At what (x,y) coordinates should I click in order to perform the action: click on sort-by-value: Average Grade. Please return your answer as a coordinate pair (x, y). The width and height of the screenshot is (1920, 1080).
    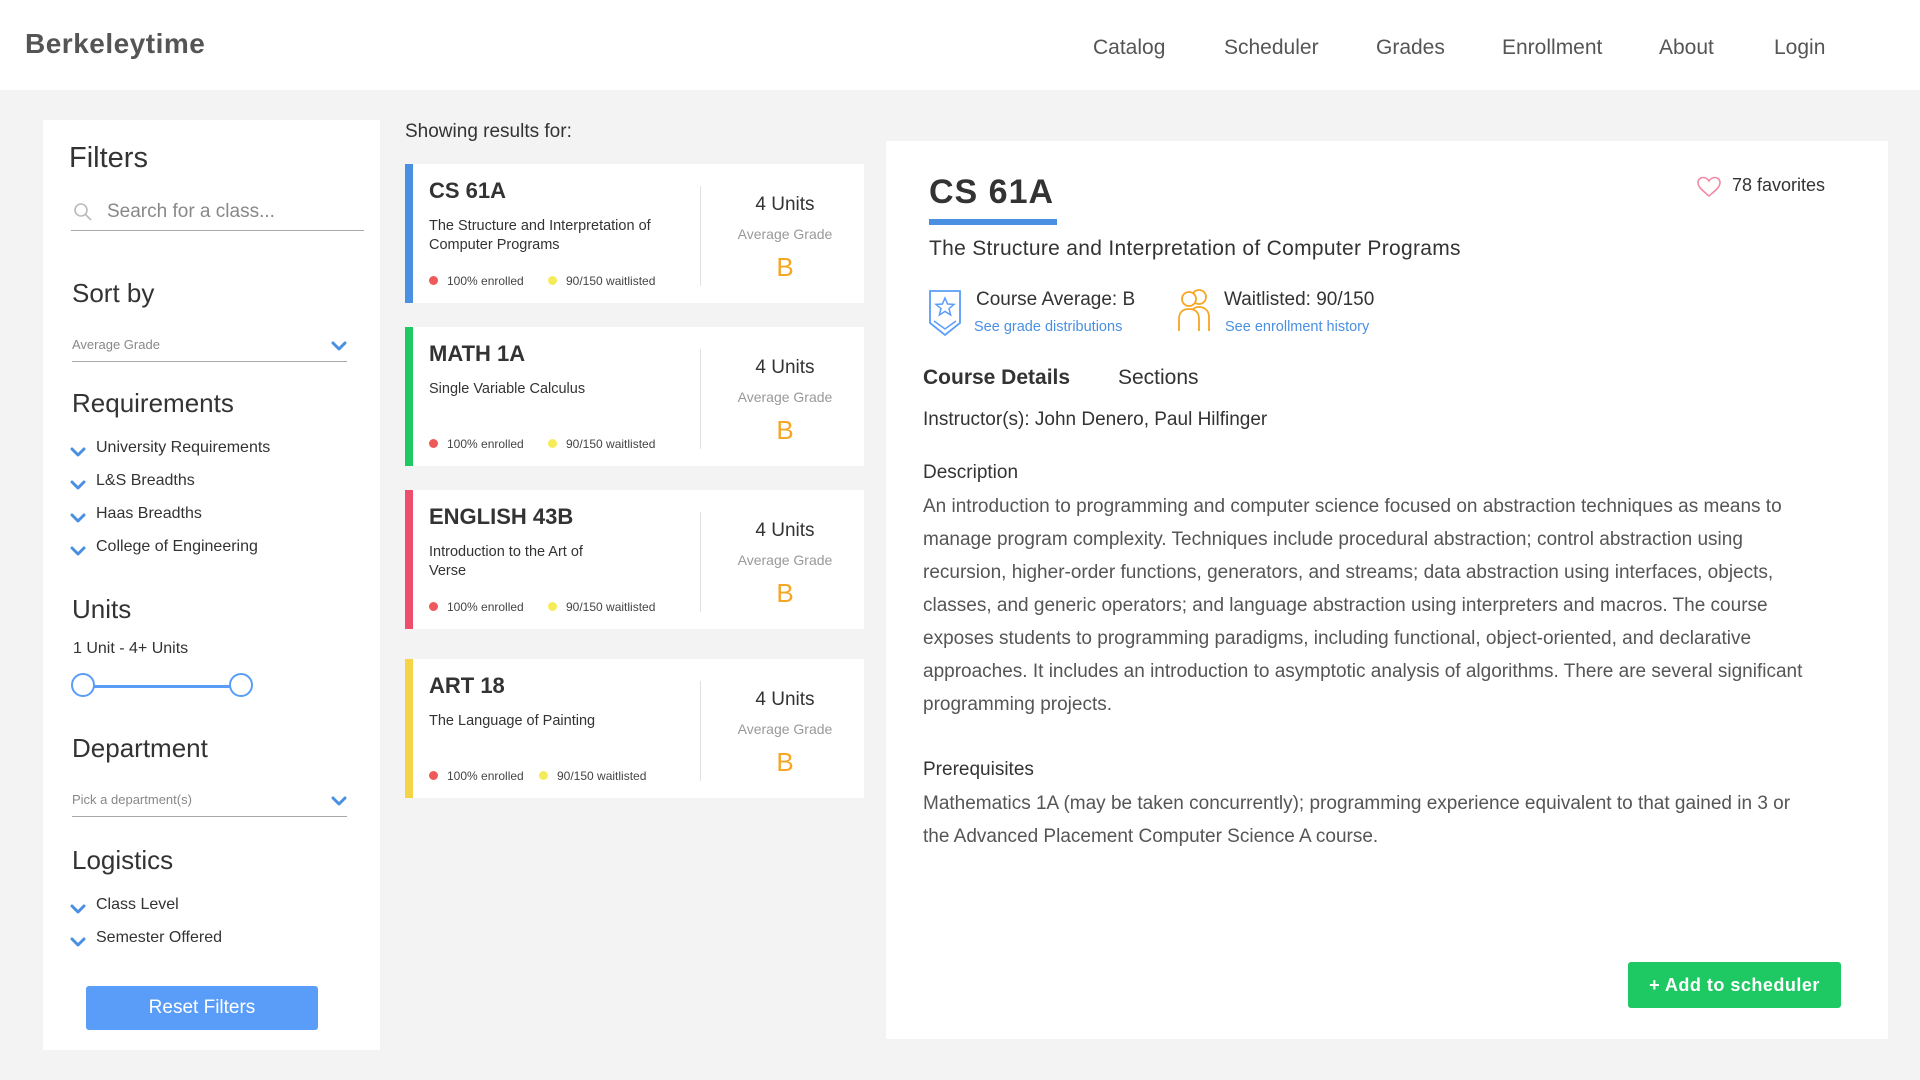
    Looking at the image, I should click on (116, 344).